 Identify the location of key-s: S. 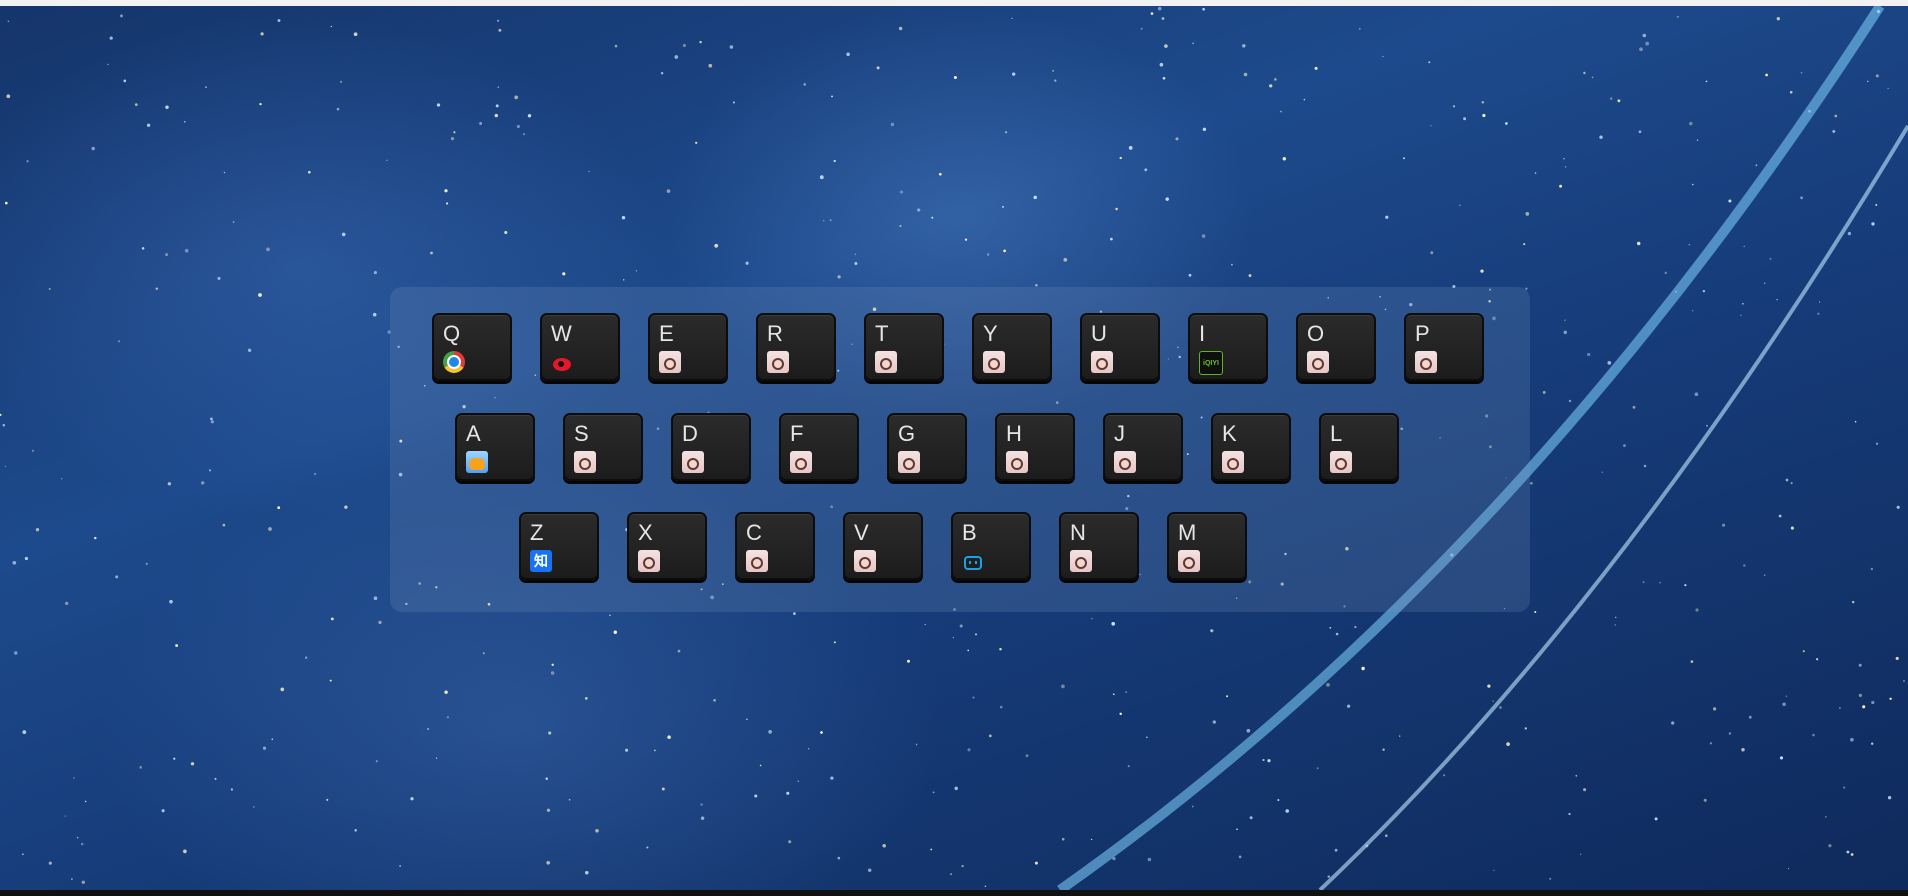
(603, 447).